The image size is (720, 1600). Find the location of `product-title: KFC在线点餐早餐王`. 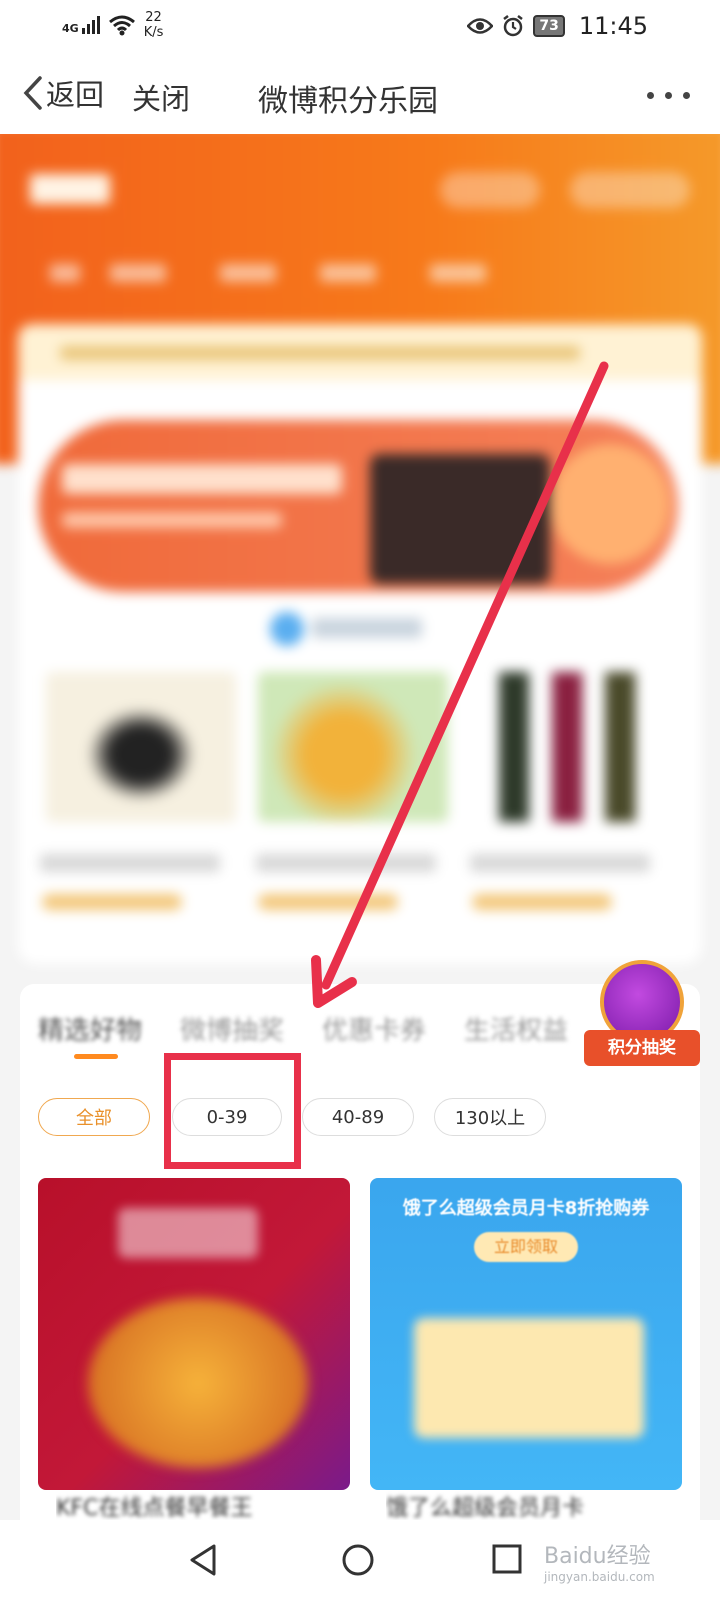

product-title: KFC在线点餐早餐王 is located at coordinates (154, 1508).